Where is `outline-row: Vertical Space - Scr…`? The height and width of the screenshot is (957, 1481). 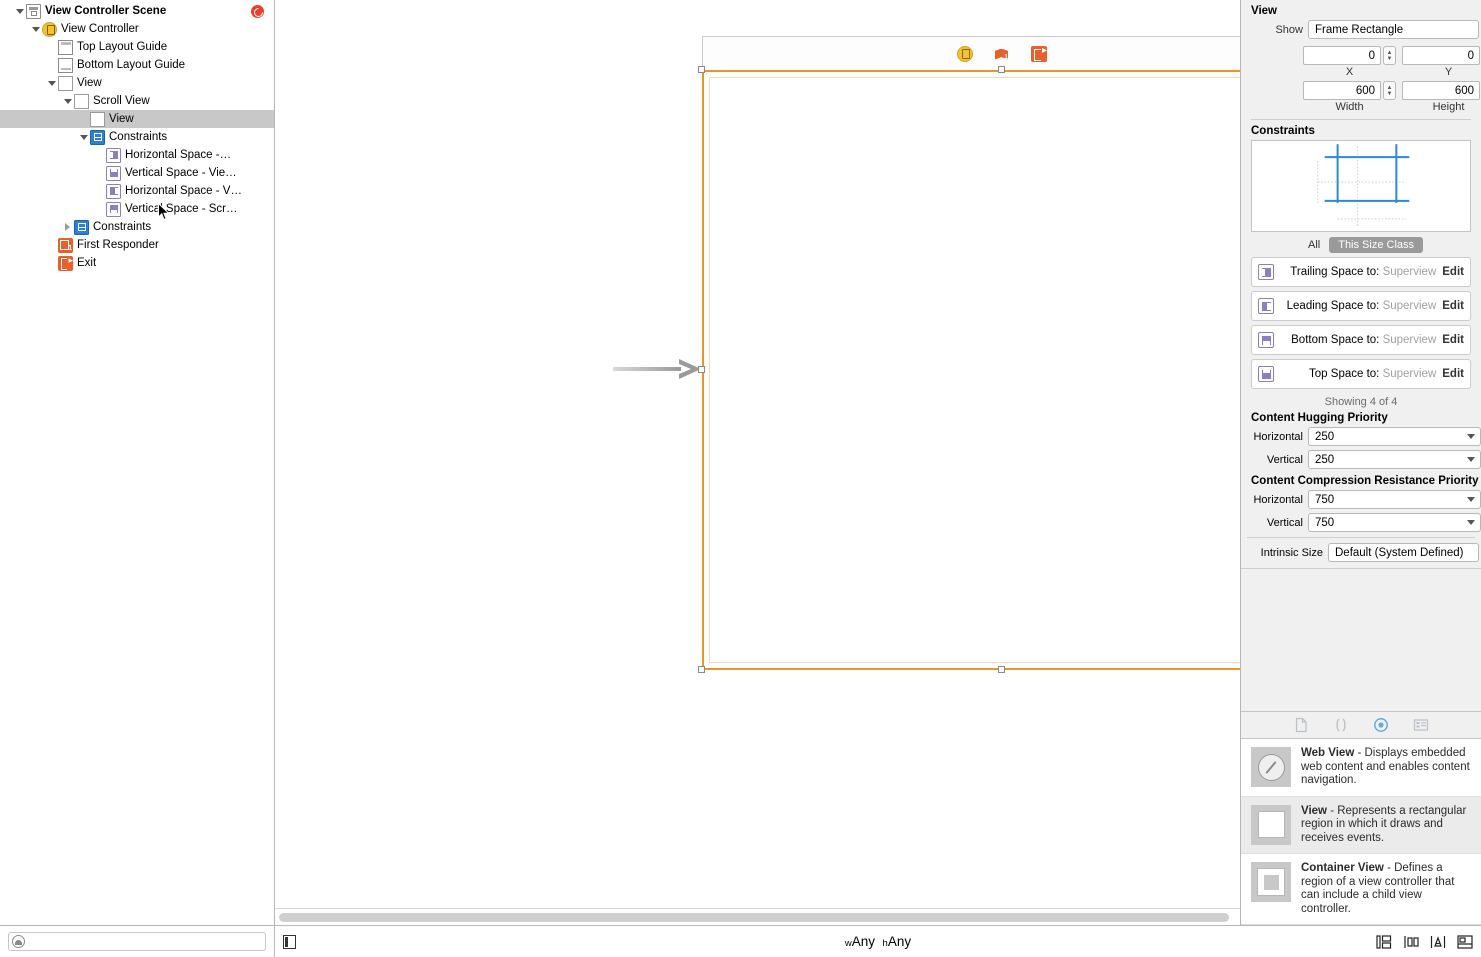 outline-row: Vertical Space - Scr… is located at coordinates (137, 209).